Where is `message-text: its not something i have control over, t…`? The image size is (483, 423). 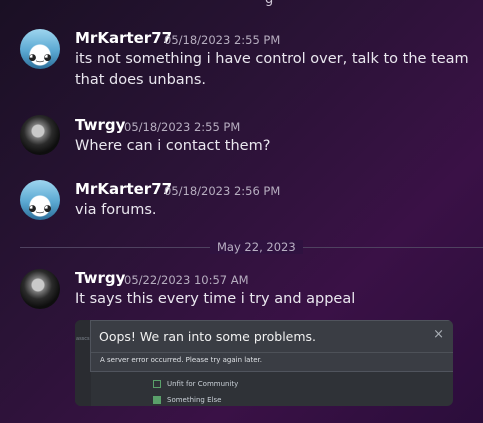
message-text: its not something i have control over, t… is located at coordinates (272, 70).